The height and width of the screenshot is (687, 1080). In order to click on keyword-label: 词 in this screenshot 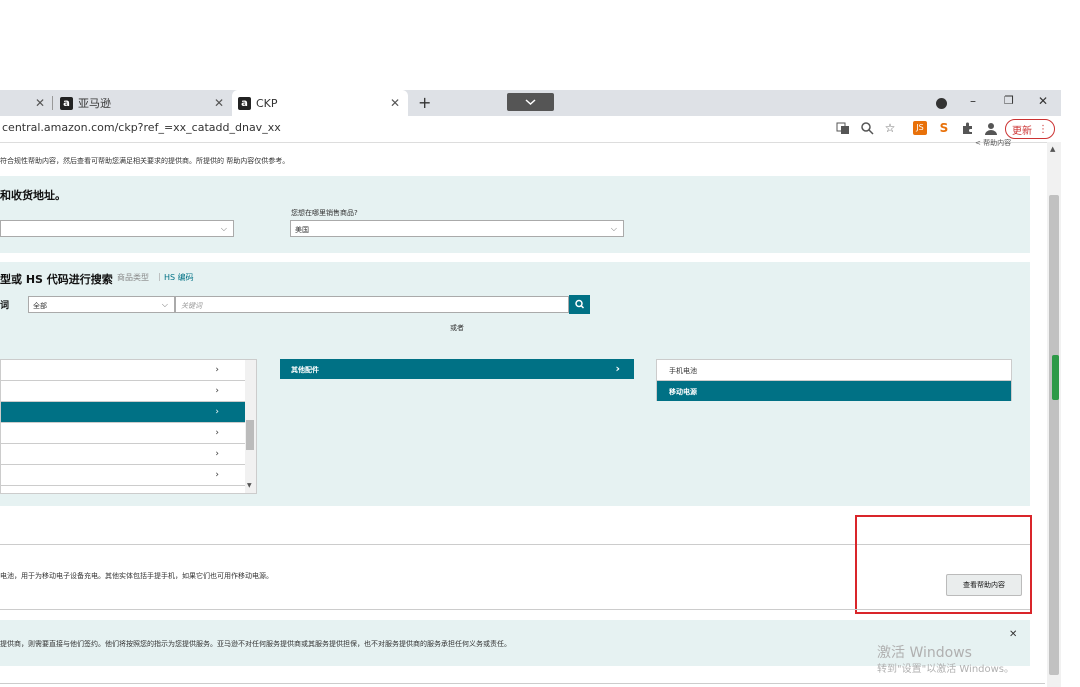, I will do `click(5, 306)`.